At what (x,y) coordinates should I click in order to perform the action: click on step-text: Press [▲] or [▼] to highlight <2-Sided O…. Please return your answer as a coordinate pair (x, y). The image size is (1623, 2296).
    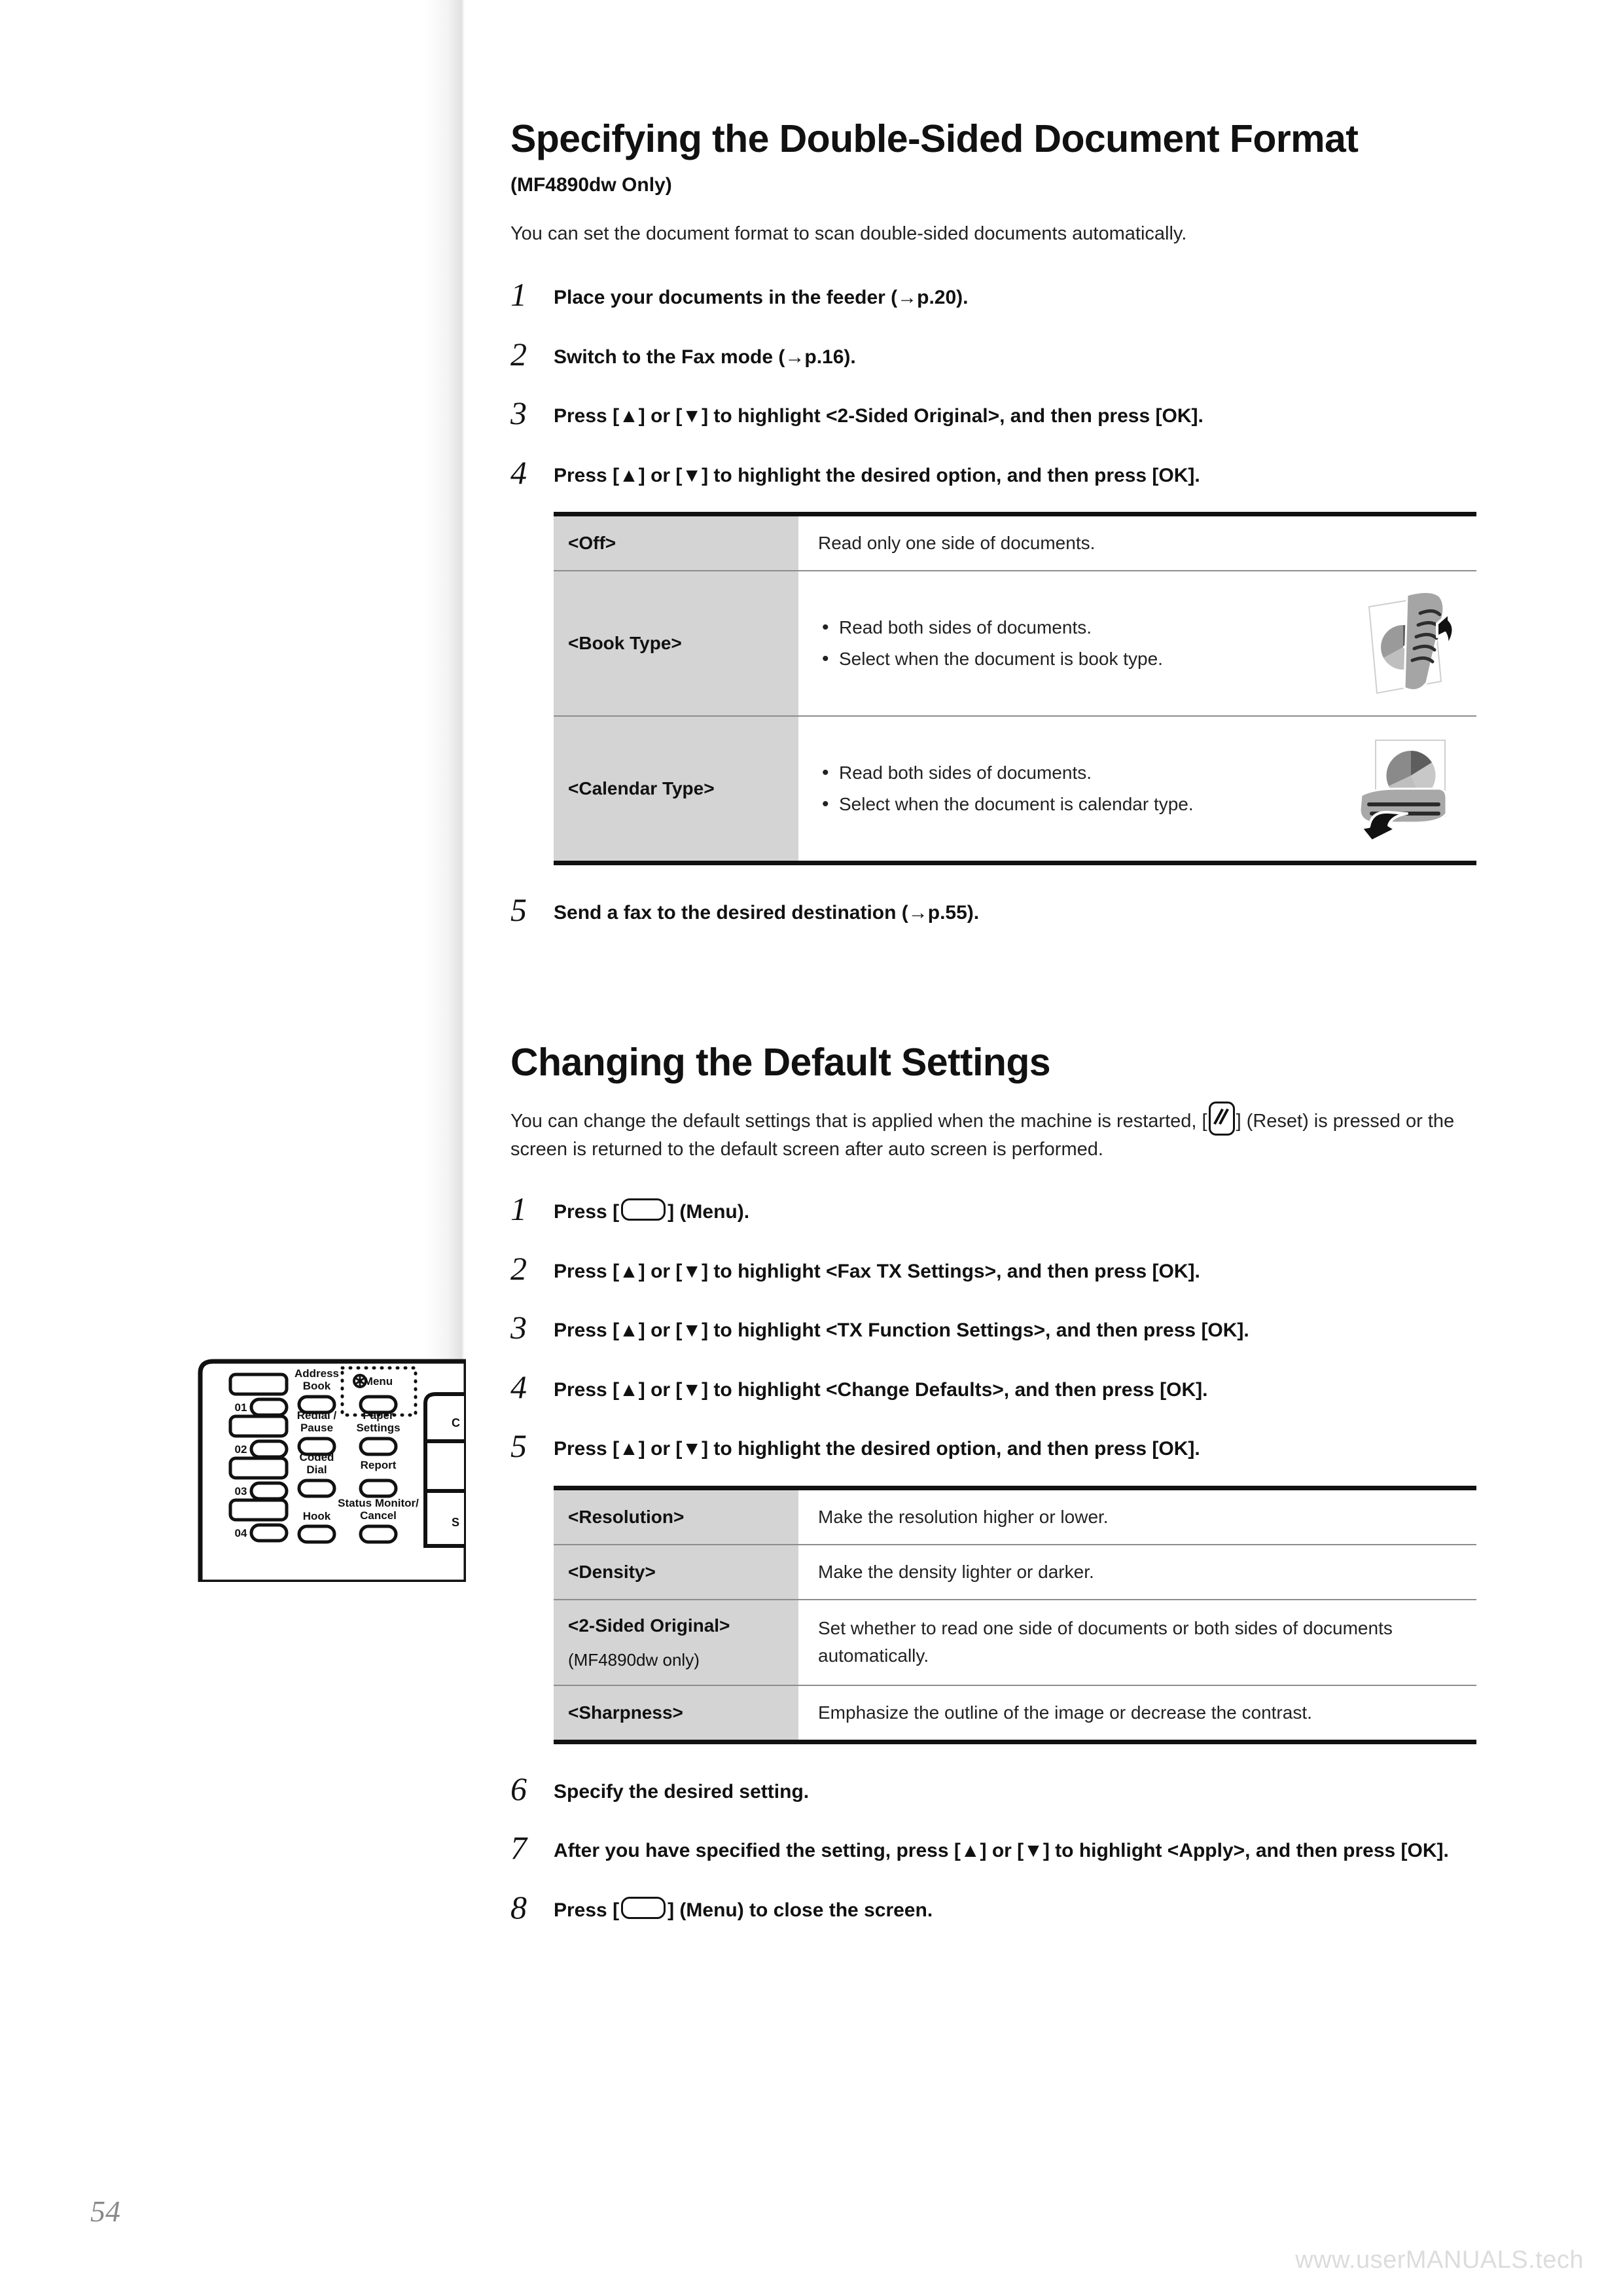
    Looking at the image, I should click on (879, 416).